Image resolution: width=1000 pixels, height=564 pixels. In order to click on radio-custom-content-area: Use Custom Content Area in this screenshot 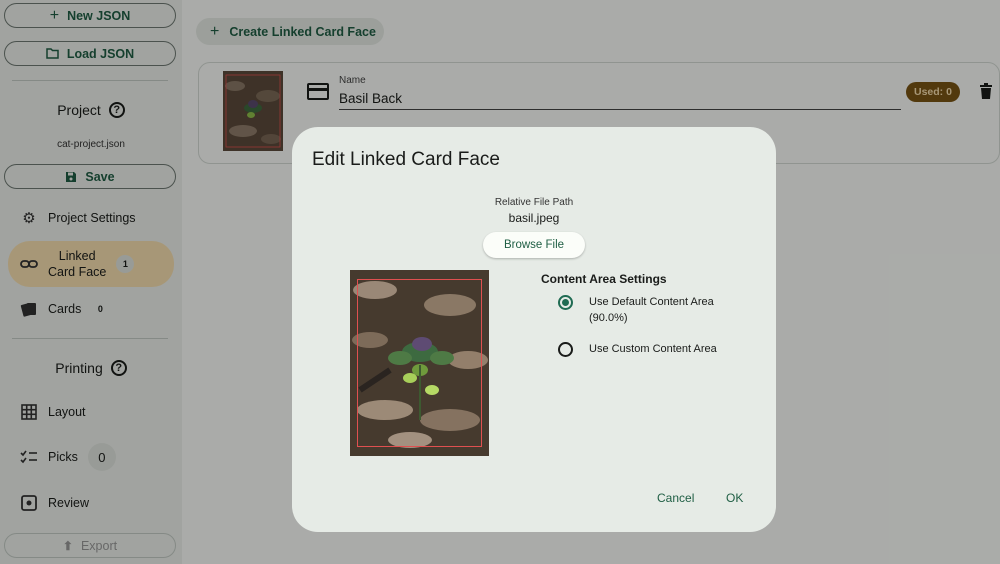, I will do `click(637, 349)`.